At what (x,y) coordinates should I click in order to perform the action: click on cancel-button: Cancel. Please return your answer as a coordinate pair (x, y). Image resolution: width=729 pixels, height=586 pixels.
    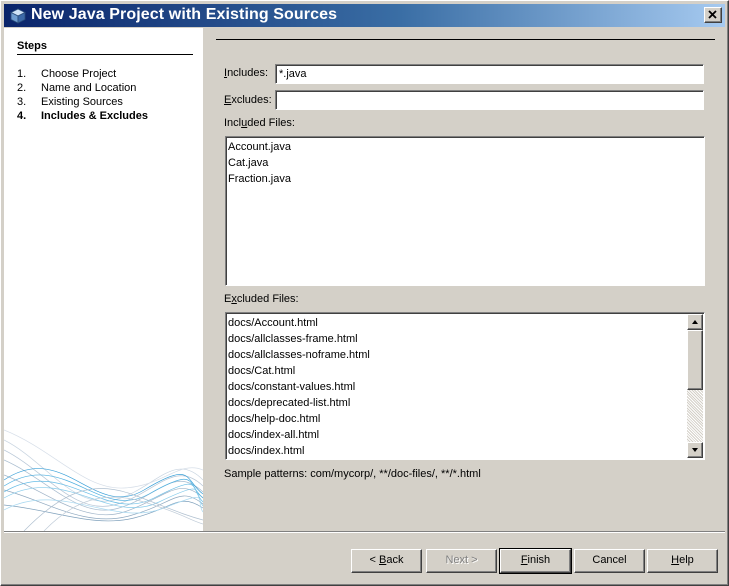
    Looking at the image, I should click on (609, 561).